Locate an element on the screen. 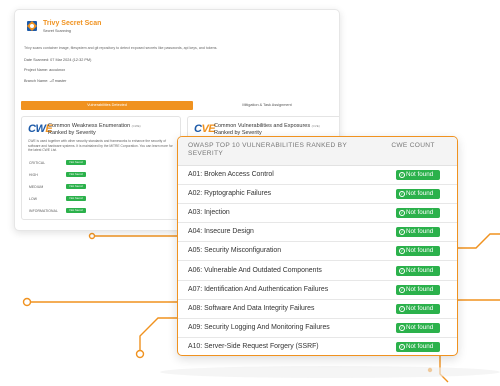  table-row: A04: Insecure Design ✓ Not found is located at coordinates (317, 233).